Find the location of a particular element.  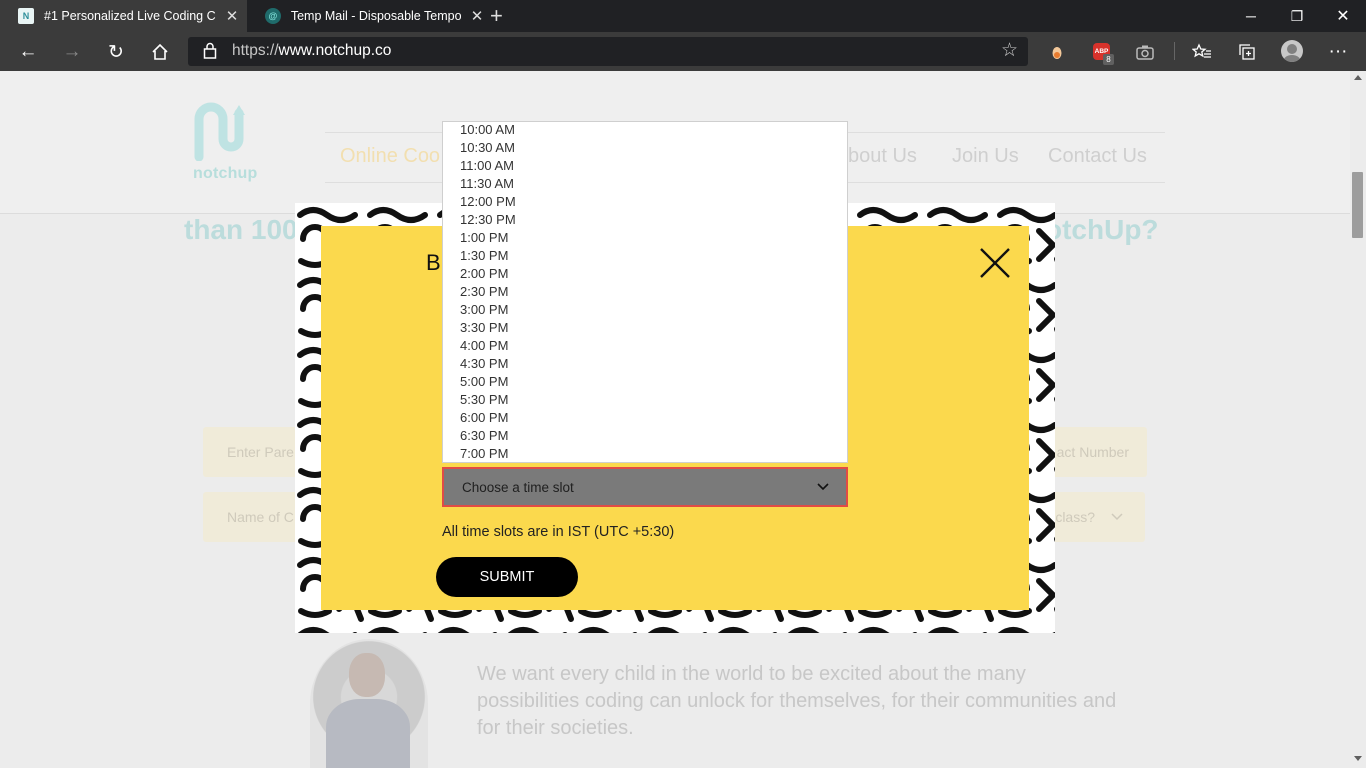

time-slot-option: 7:00 PM is located at coordinates (484, 453).